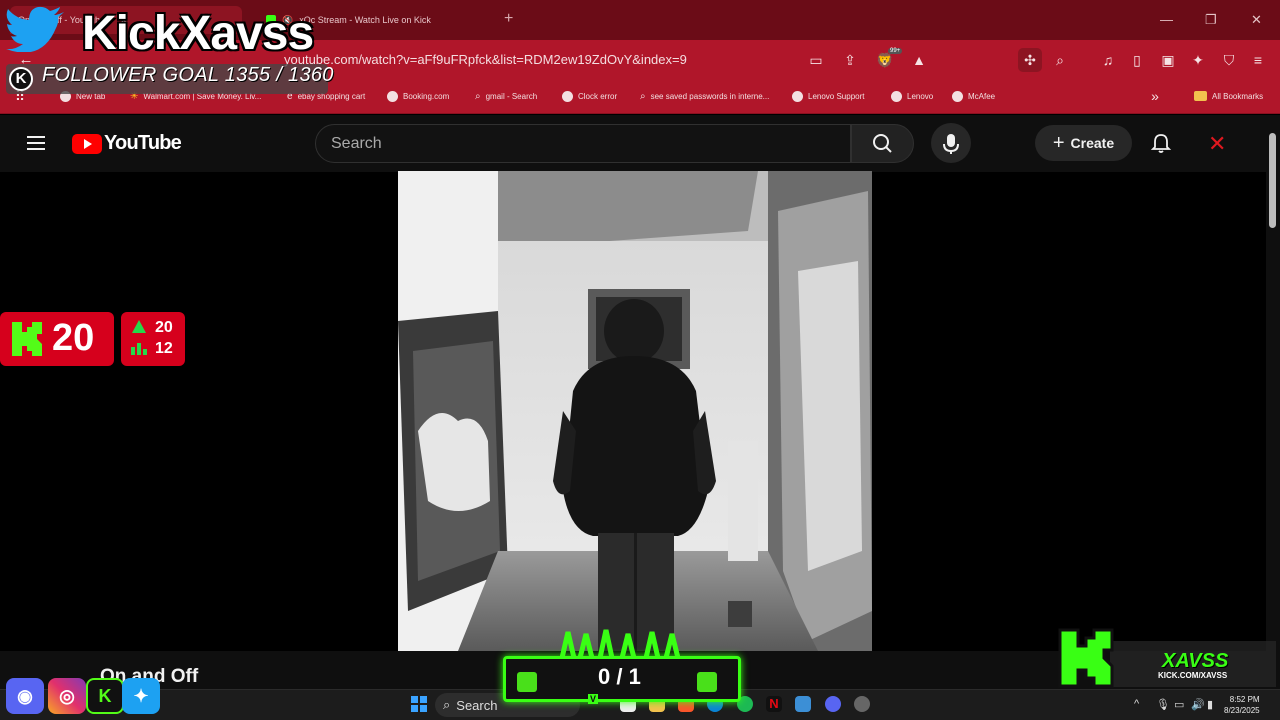 This screenshot has width=1280, height=720. Describe the element at coordinates (1086, 658) in the screenshot. I see `kick-brand-logo-icon` at that location.